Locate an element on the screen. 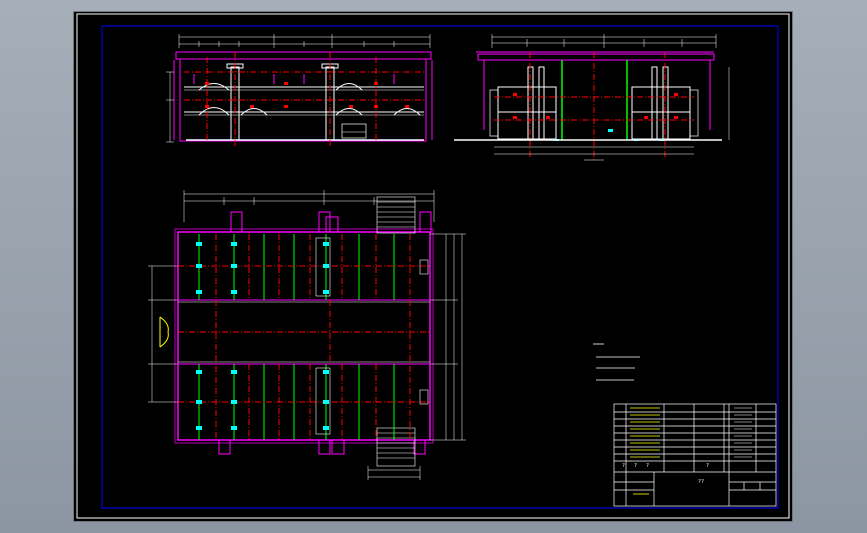 The image size is (867, 533). stair-north is located at coordinates (396, 215).